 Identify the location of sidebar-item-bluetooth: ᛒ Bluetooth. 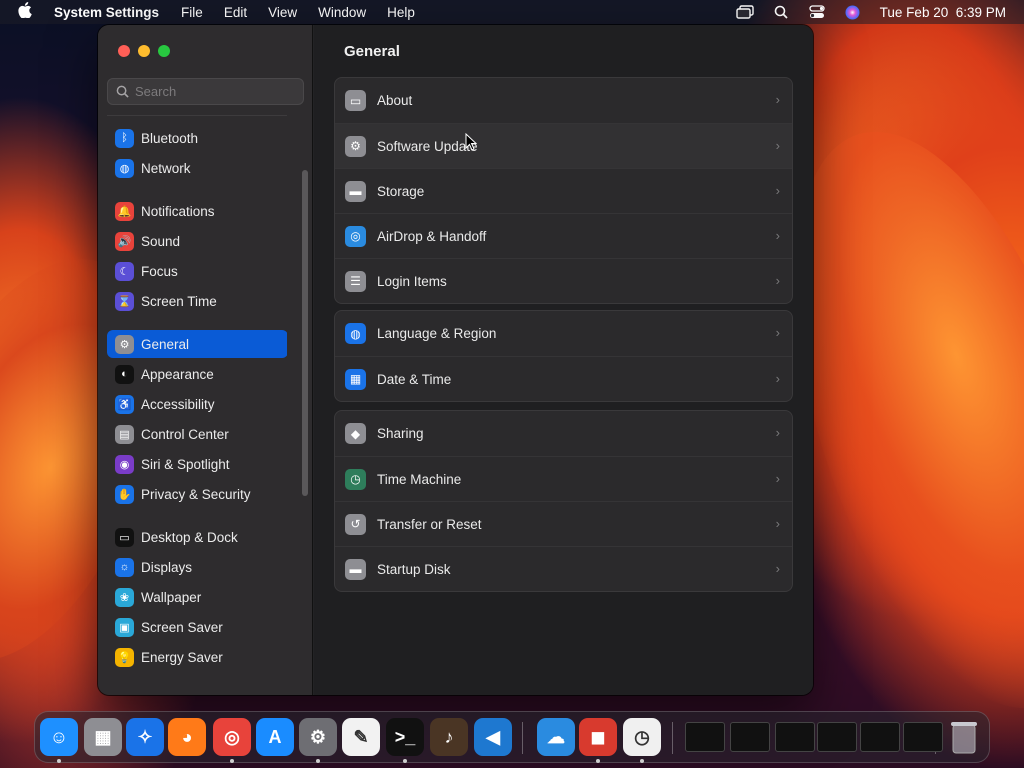
(197, 138).